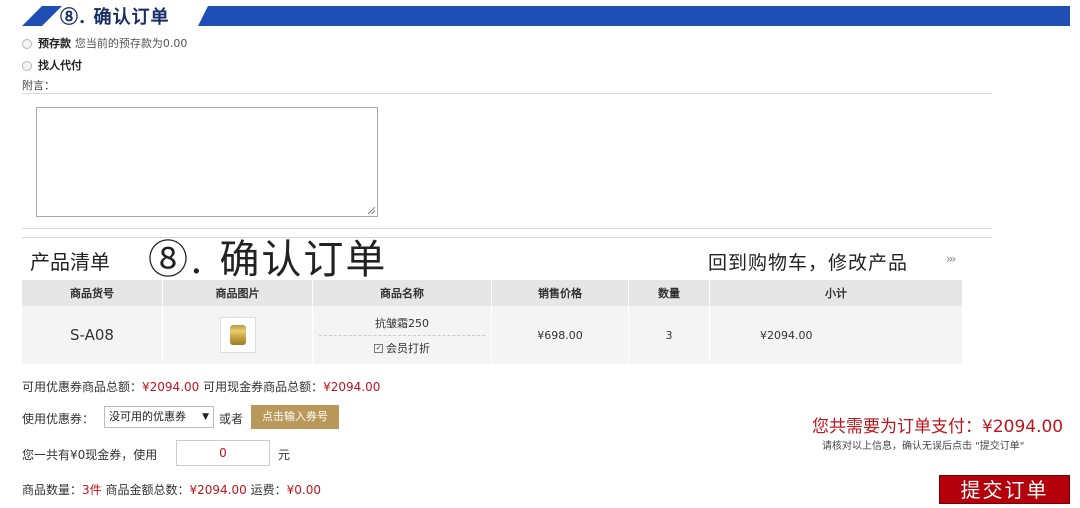 The height and width of the screenshot is (508, 1080). Describe the element at coordinates (560, 335) in the screenshot. I see `product-price: ¥698.00` at that location.